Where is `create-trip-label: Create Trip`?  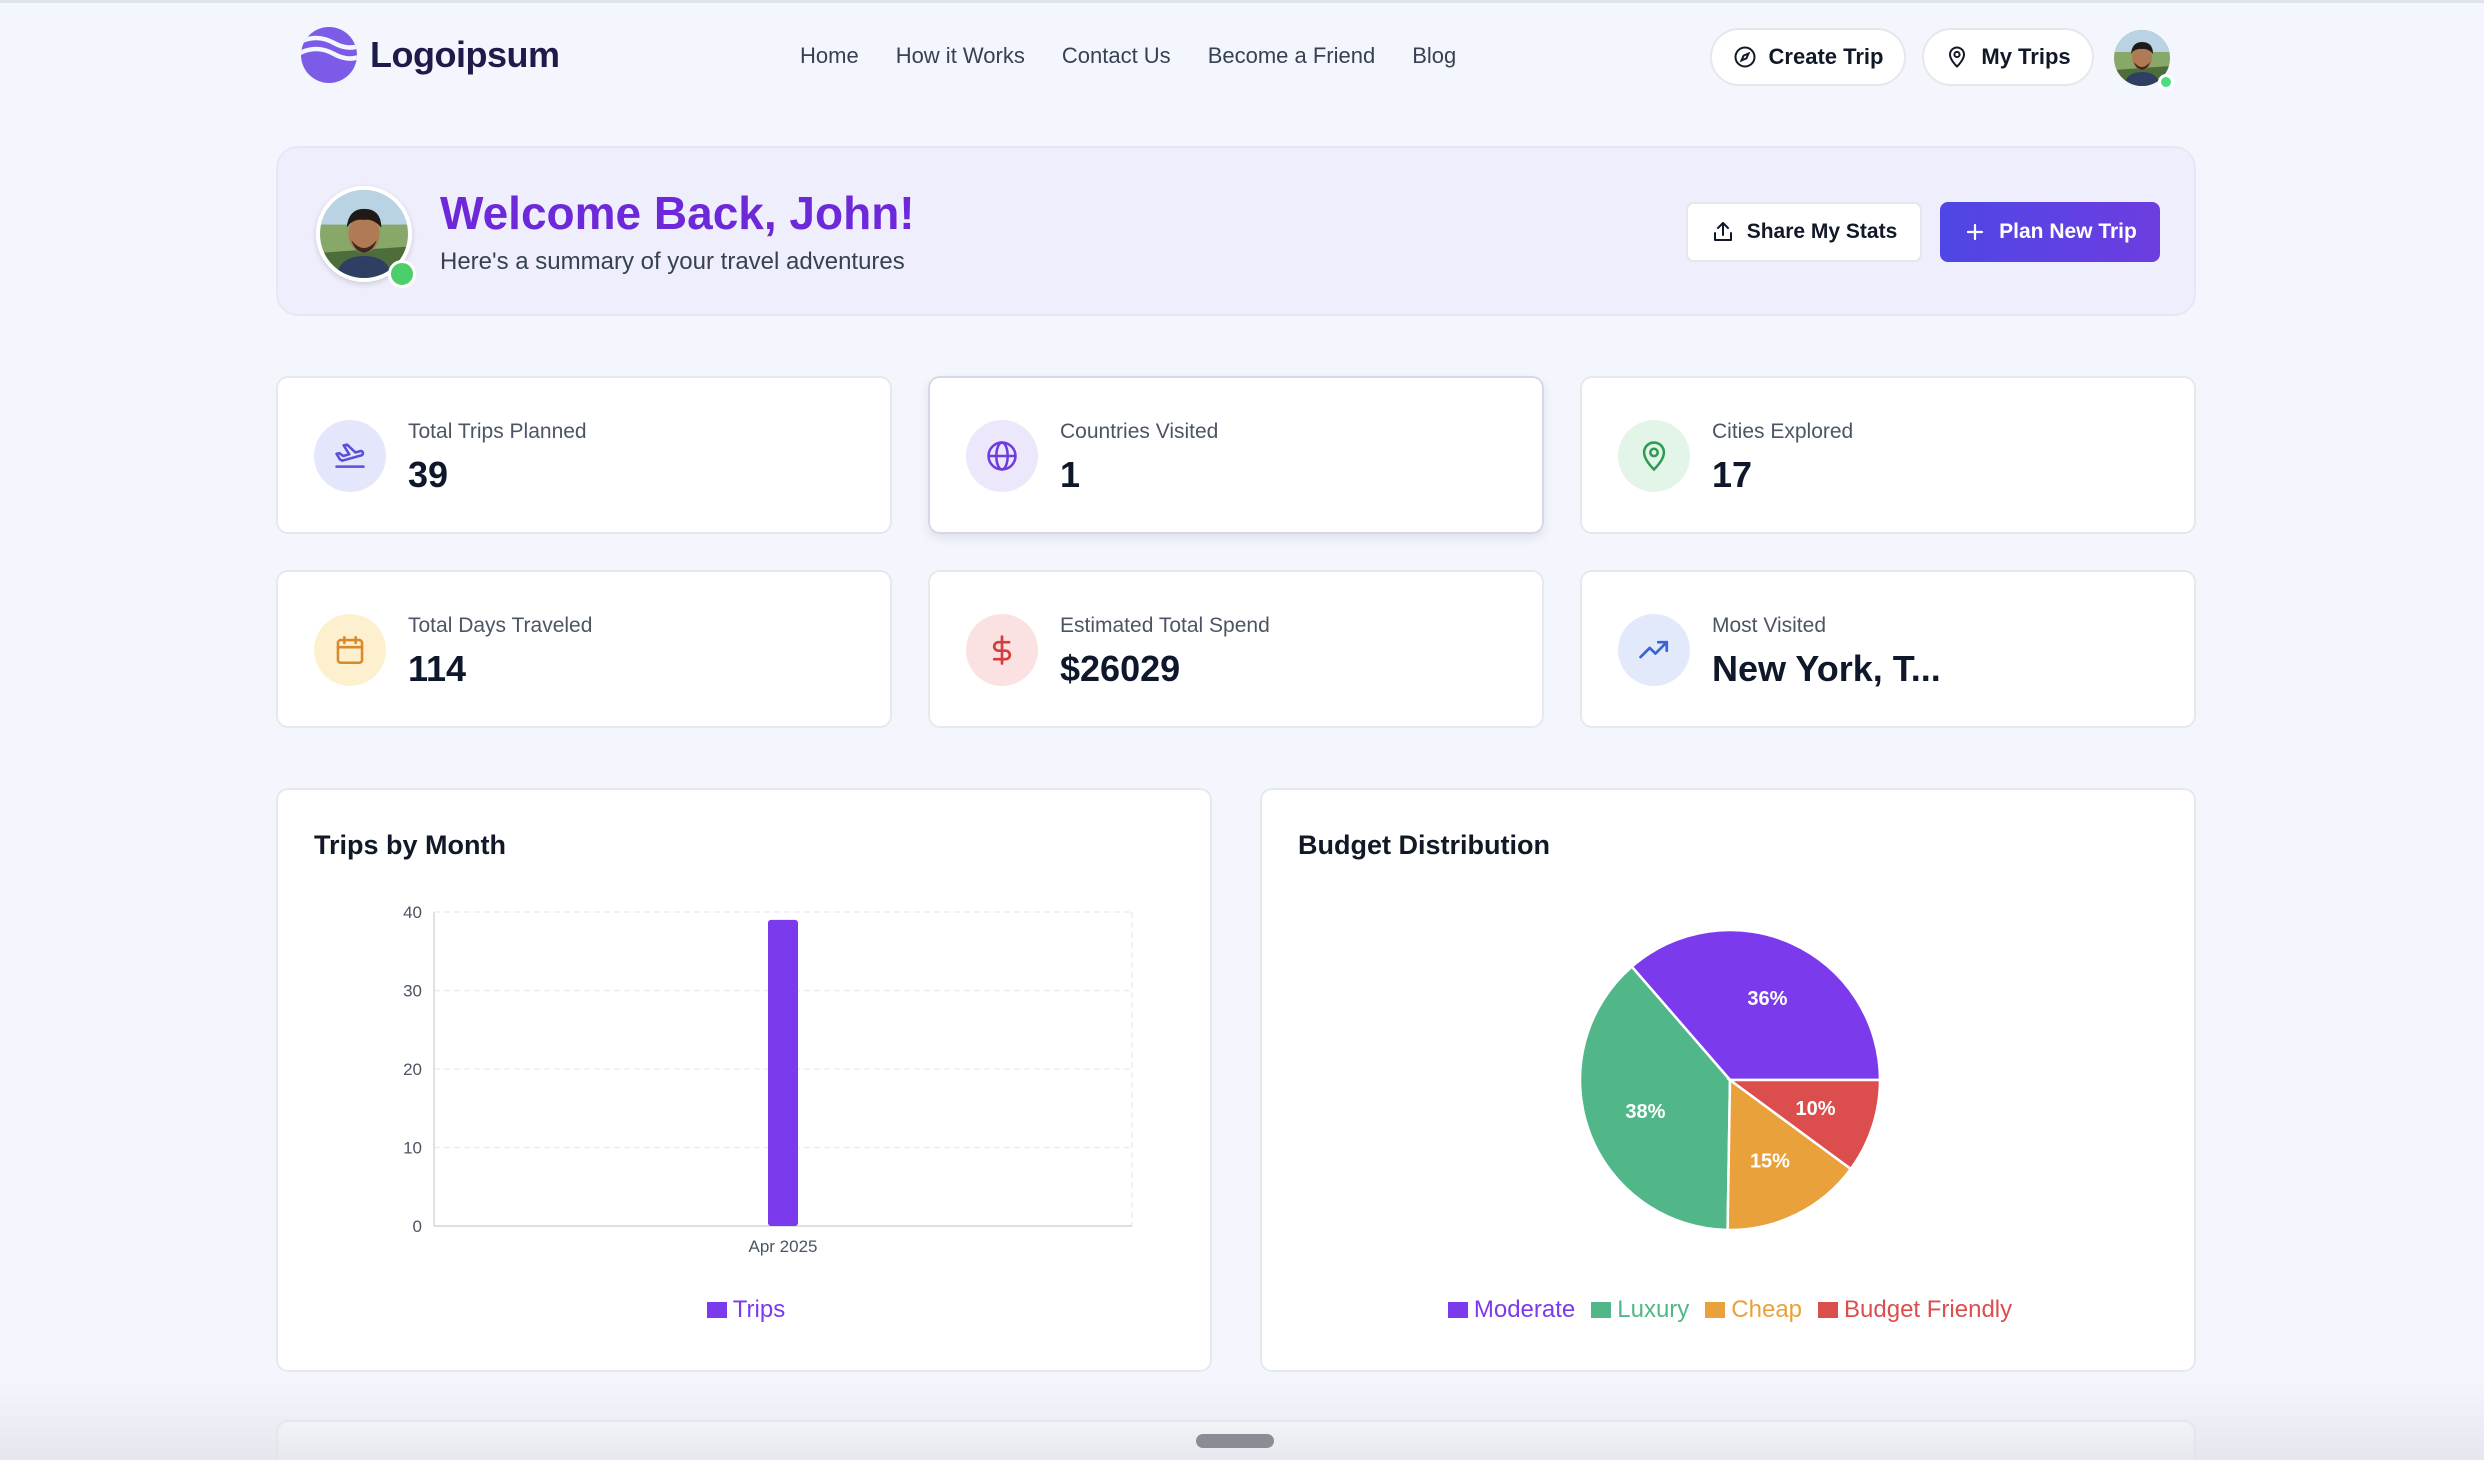
create-trip-label: Create Trip is located at coordinates (1826, 56).